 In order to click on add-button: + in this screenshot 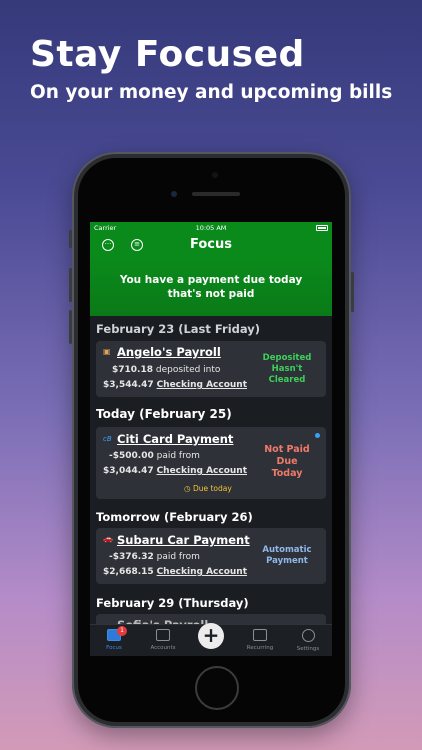, I will do `click(211, 636)`.